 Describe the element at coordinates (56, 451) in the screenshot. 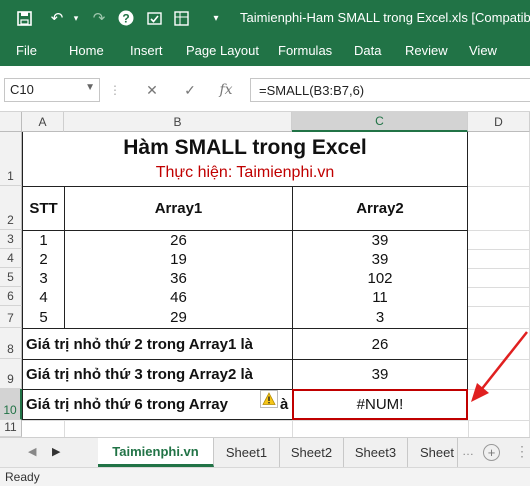

I see `scroll-tabs-right-icon: ▶` at that location.